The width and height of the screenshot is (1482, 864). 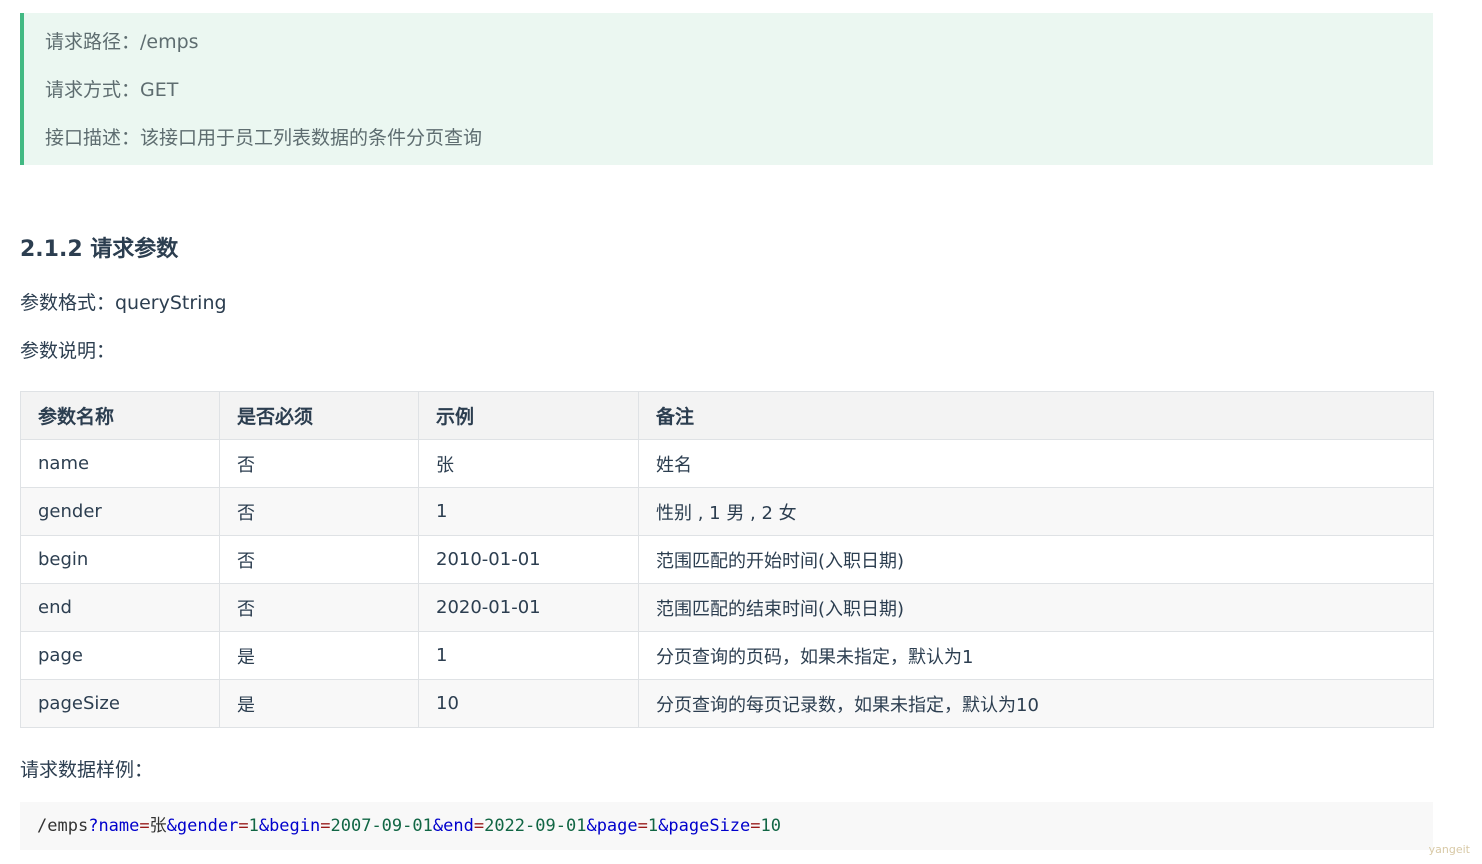 What do you see at coordinates (264, 138) in the screenshot?
I see `api-description: 接口描述：该接口用于员工列表数据的条件分页查询` at bounding box center [264, 138].